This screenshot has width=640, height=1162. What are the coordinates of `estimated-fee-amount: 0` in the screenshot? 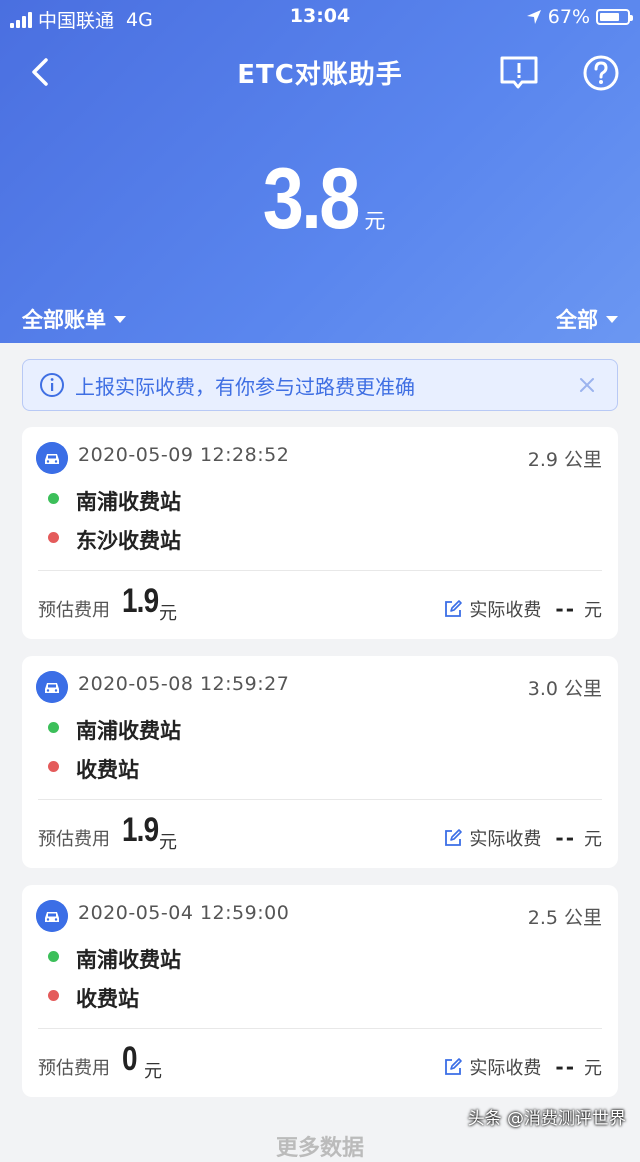 It's located at (130, 1059).